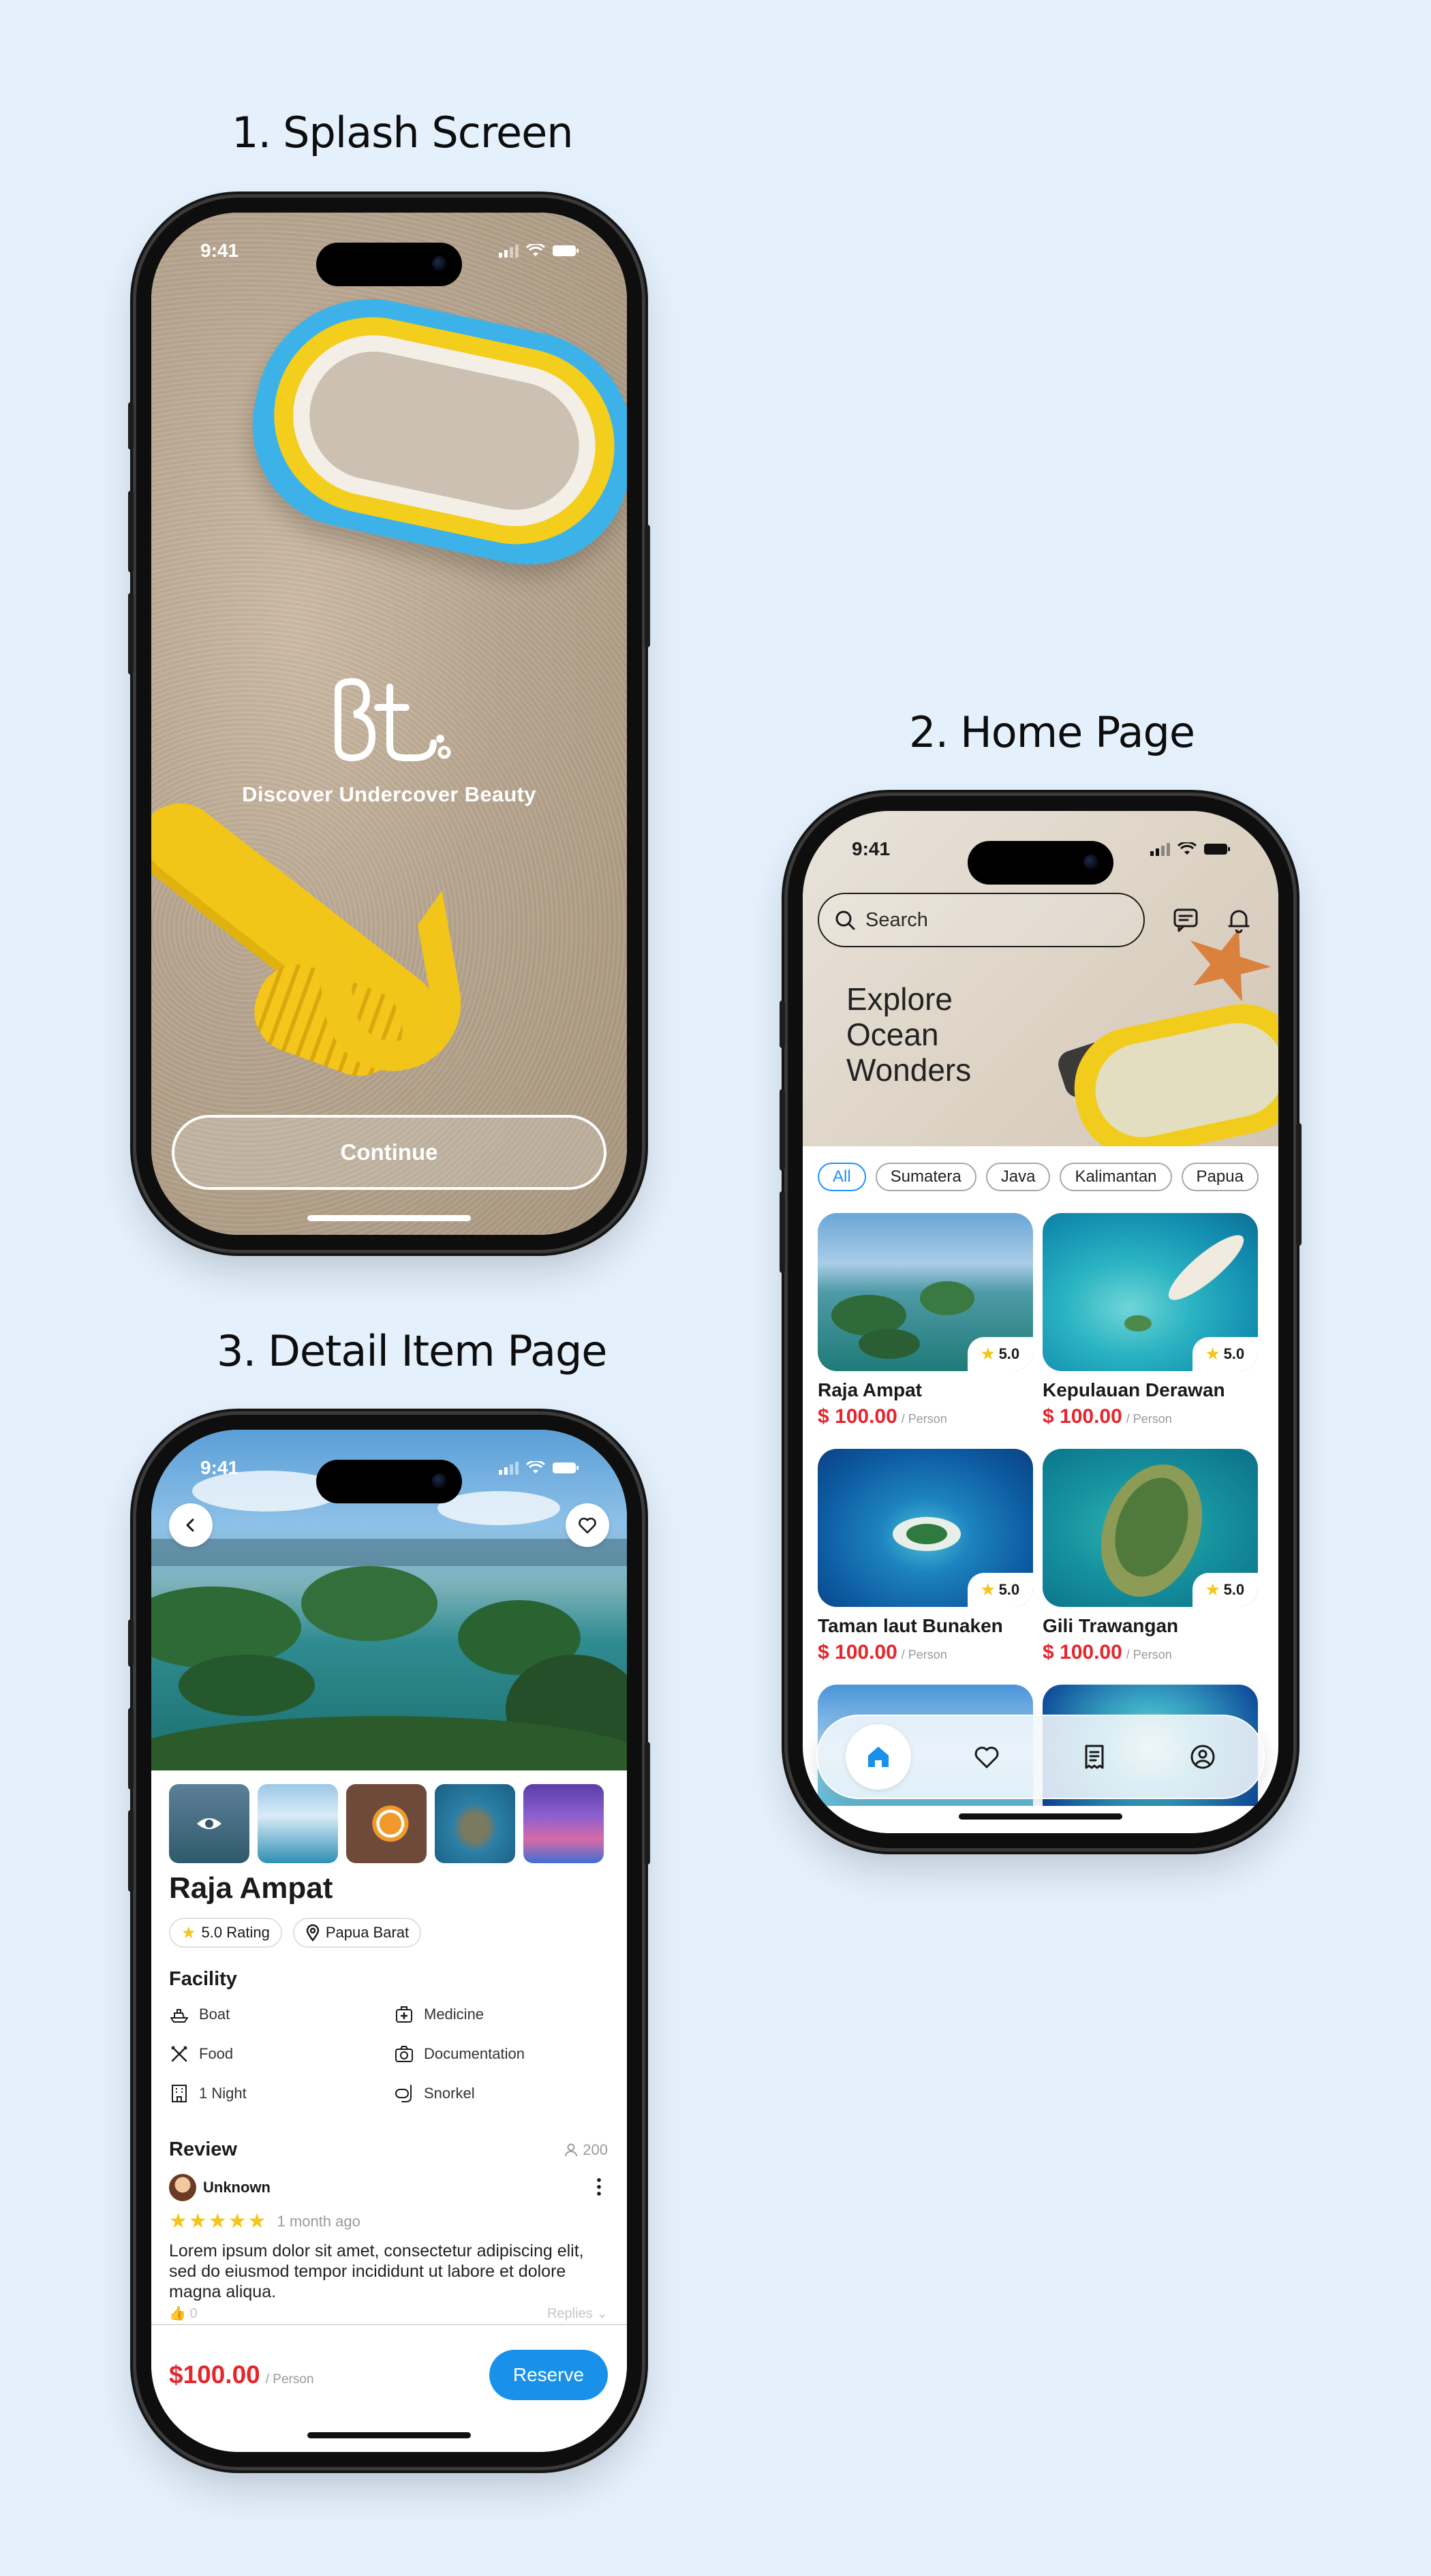 The image size is (1431, 2576). What do you see at coordinates (1111, 1625) in the screenshot?
I see `destination-name: Gili Trawangan` at bounding box center [1111, 1625].